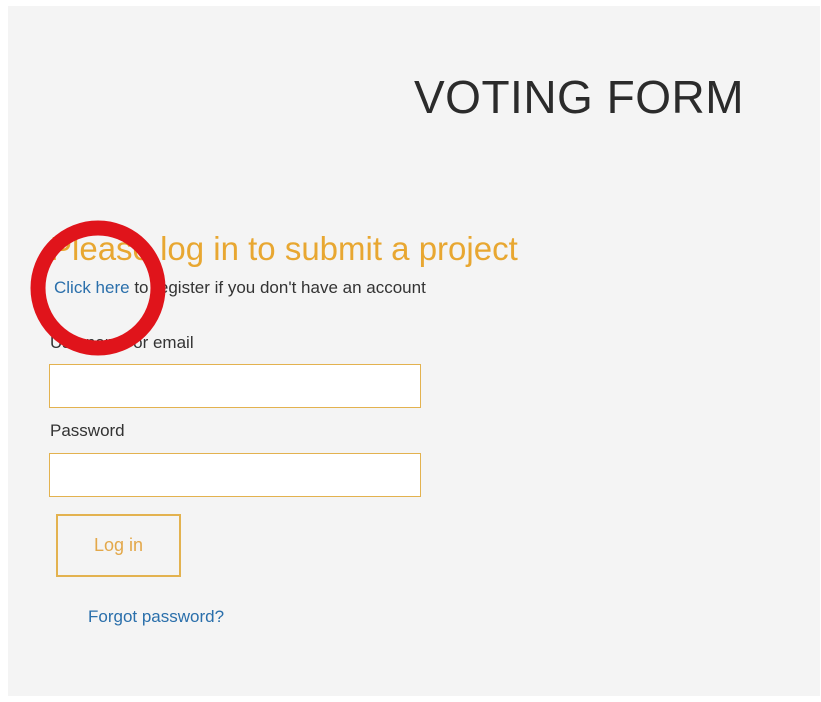 This screenshot has width=821, height=702. I want to click on login-heading: Please log in to submit a project, so click(284, 248).